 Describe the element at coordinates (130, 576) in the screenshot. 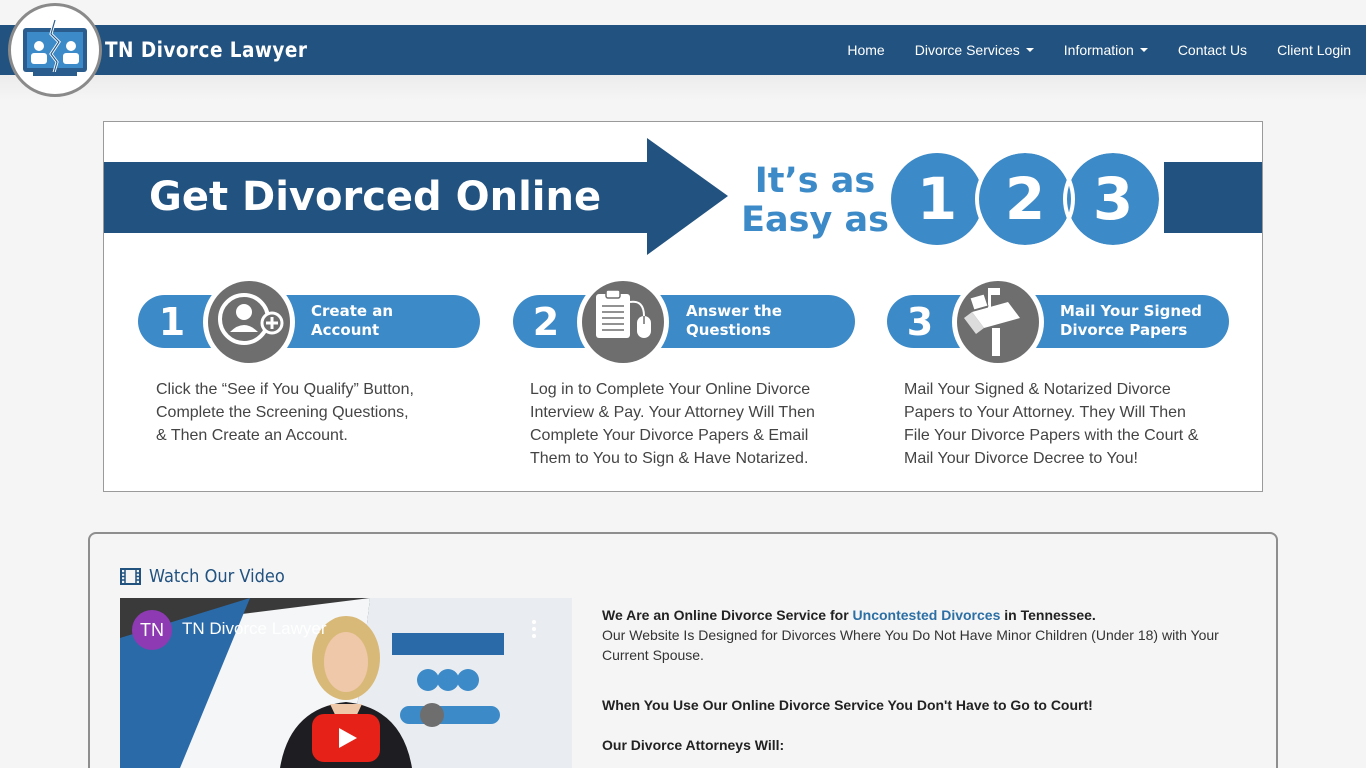

I see `film-icon` at that location.